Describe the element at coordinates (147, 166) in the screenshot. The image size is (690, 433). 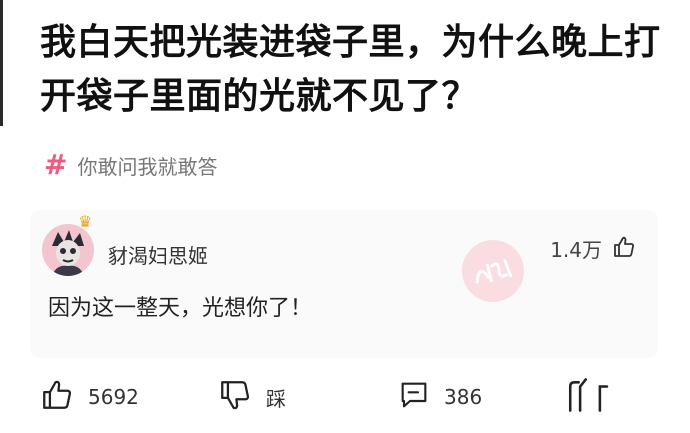
I see `topic-label: 你敢问我就敢答` at that location.